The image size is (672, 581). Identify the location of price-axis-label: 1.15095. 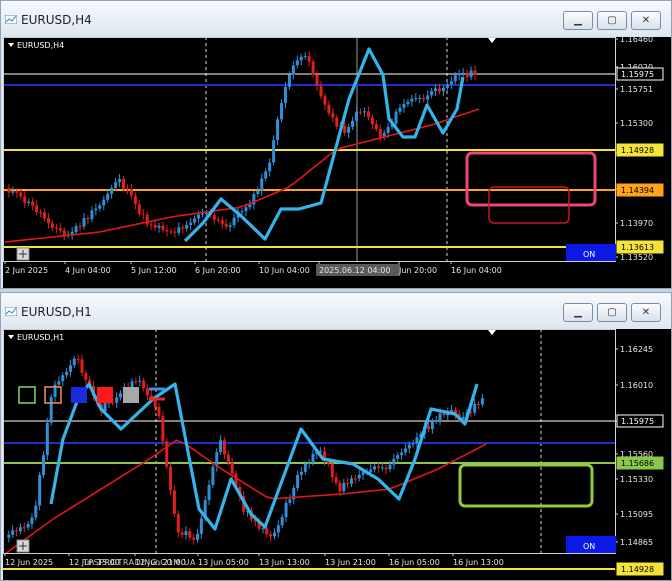
(636, 514).